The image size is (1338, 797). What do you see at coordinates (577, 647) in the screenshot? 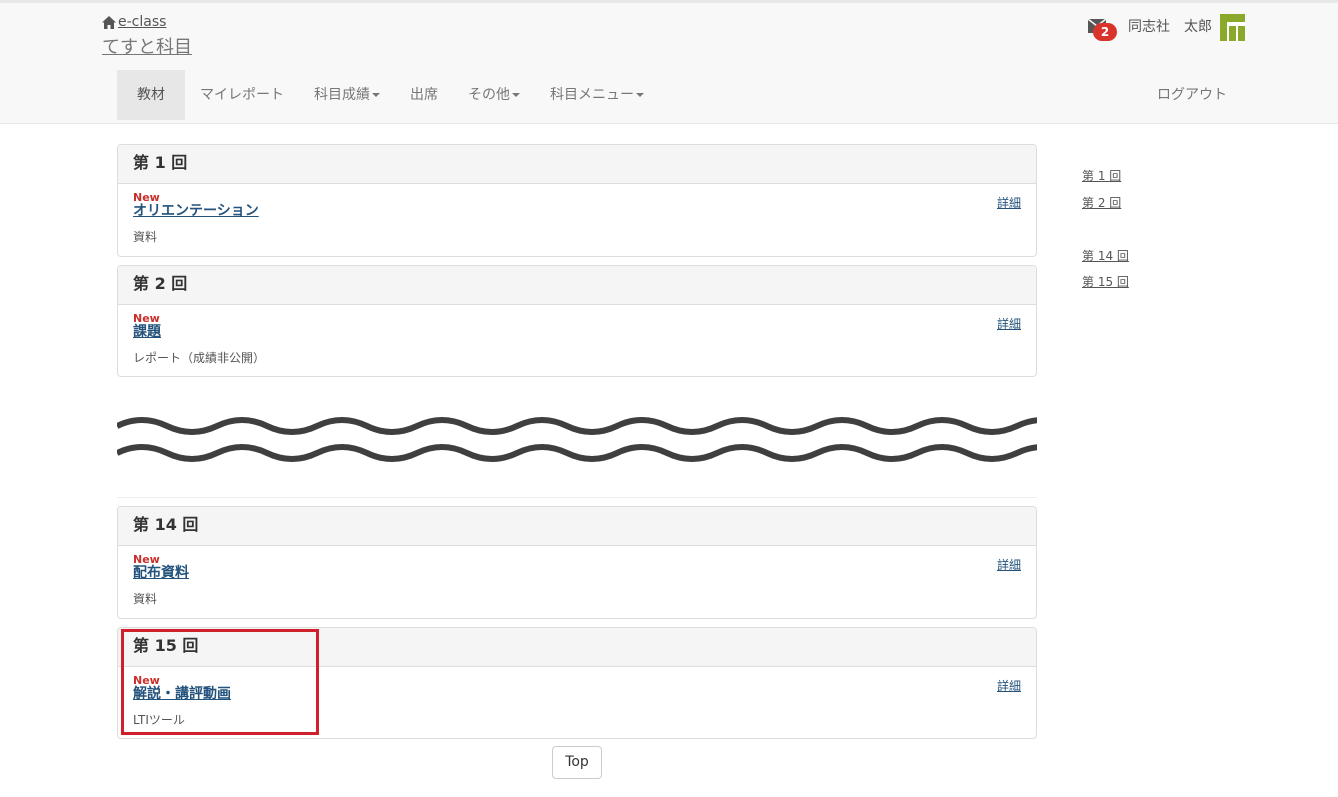
I see `session-heading: 第 15 回` at bounding box center [577, 647].